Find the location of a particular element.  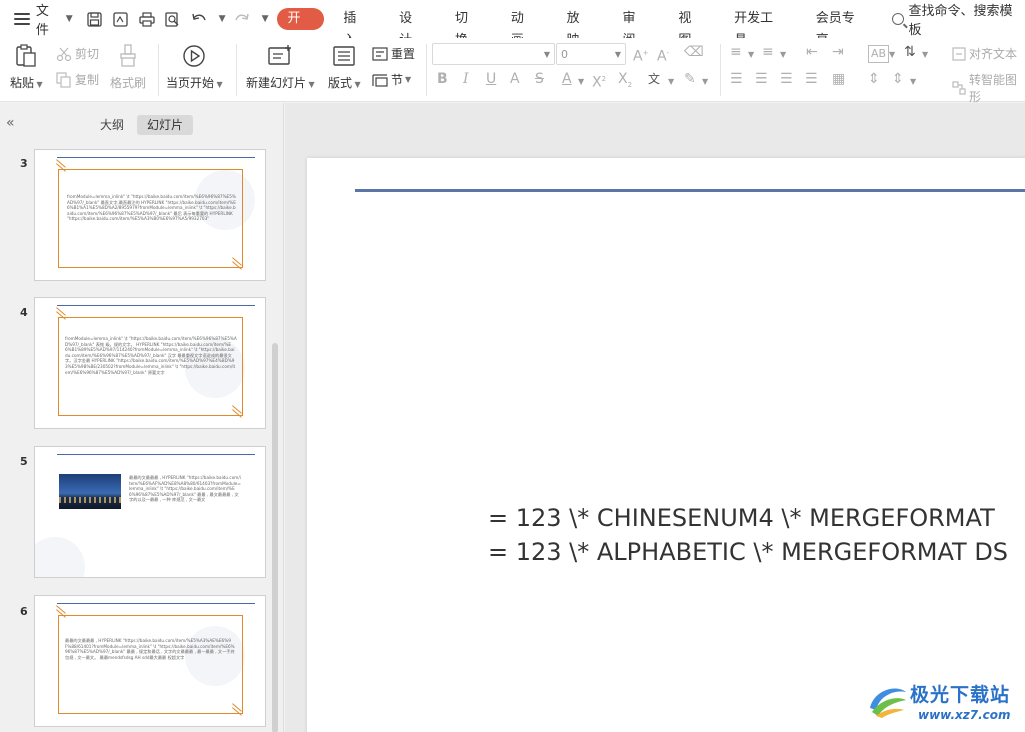

slide-number: 6 is located at coordinates (24, 611).